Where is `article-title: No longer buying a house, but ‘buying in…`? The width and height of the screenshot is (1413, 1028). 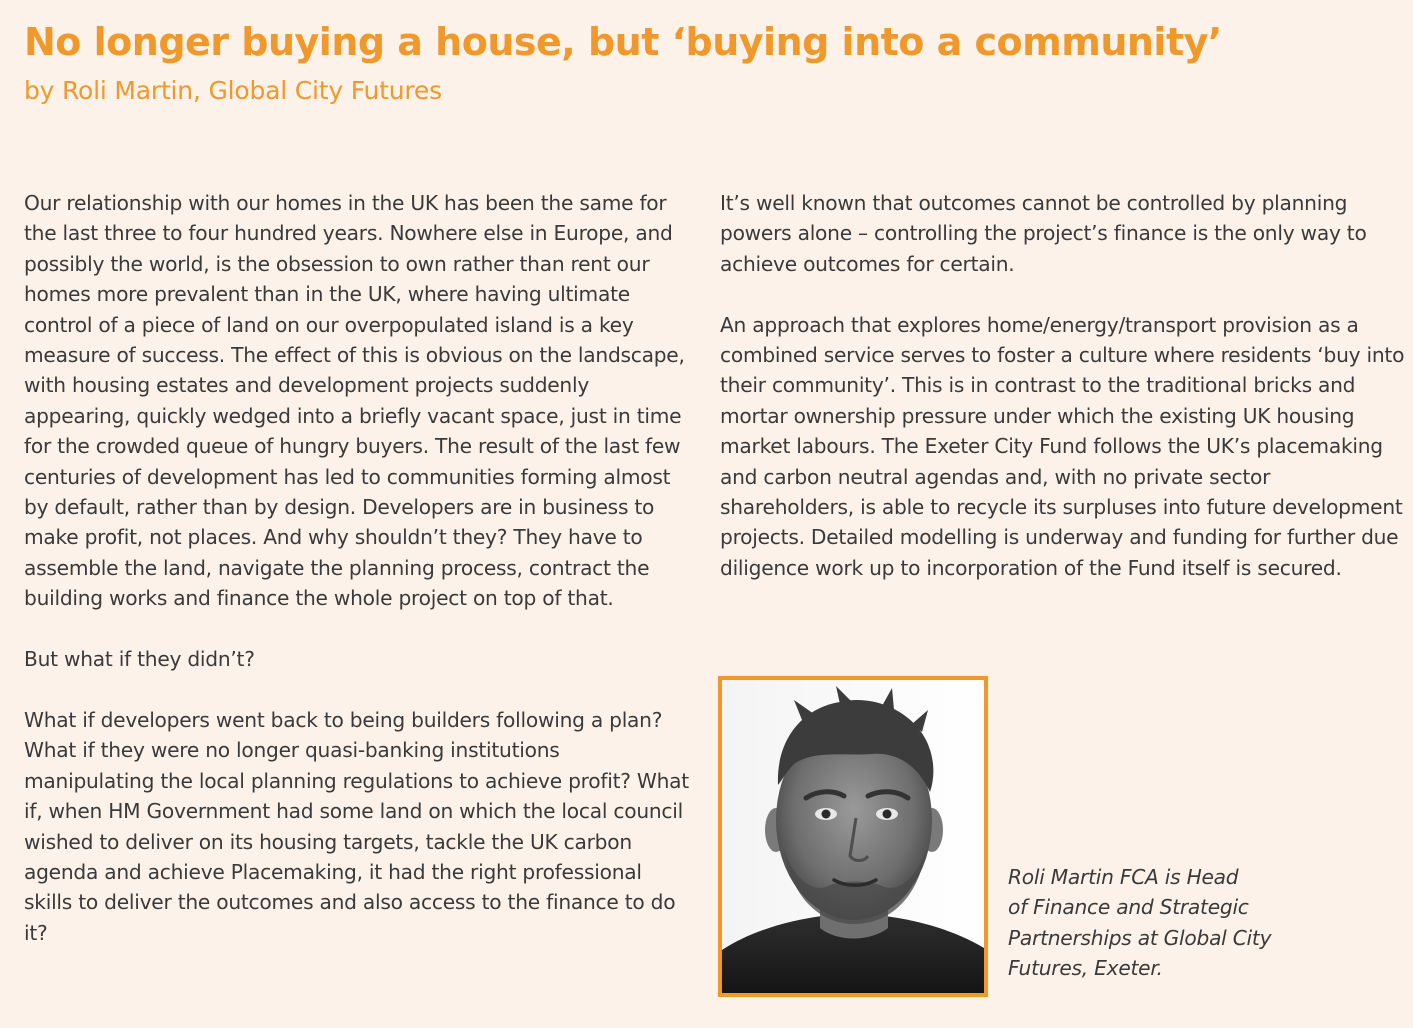
article-title: No longer buying a house, but ‘buying in… is located at coordinates (623, 42).